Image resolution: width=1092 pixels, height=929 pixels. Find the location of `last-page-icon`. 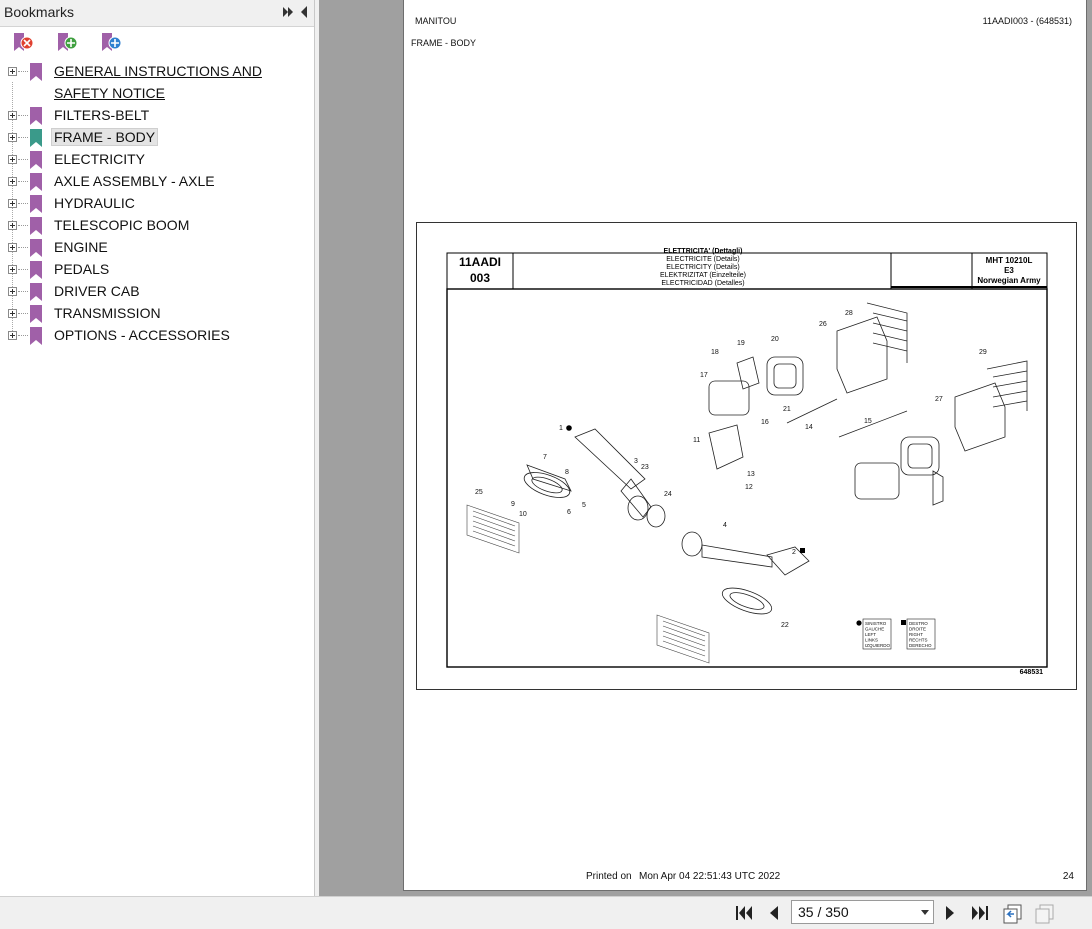

last-page-icon is located at coordinates (980, 913).